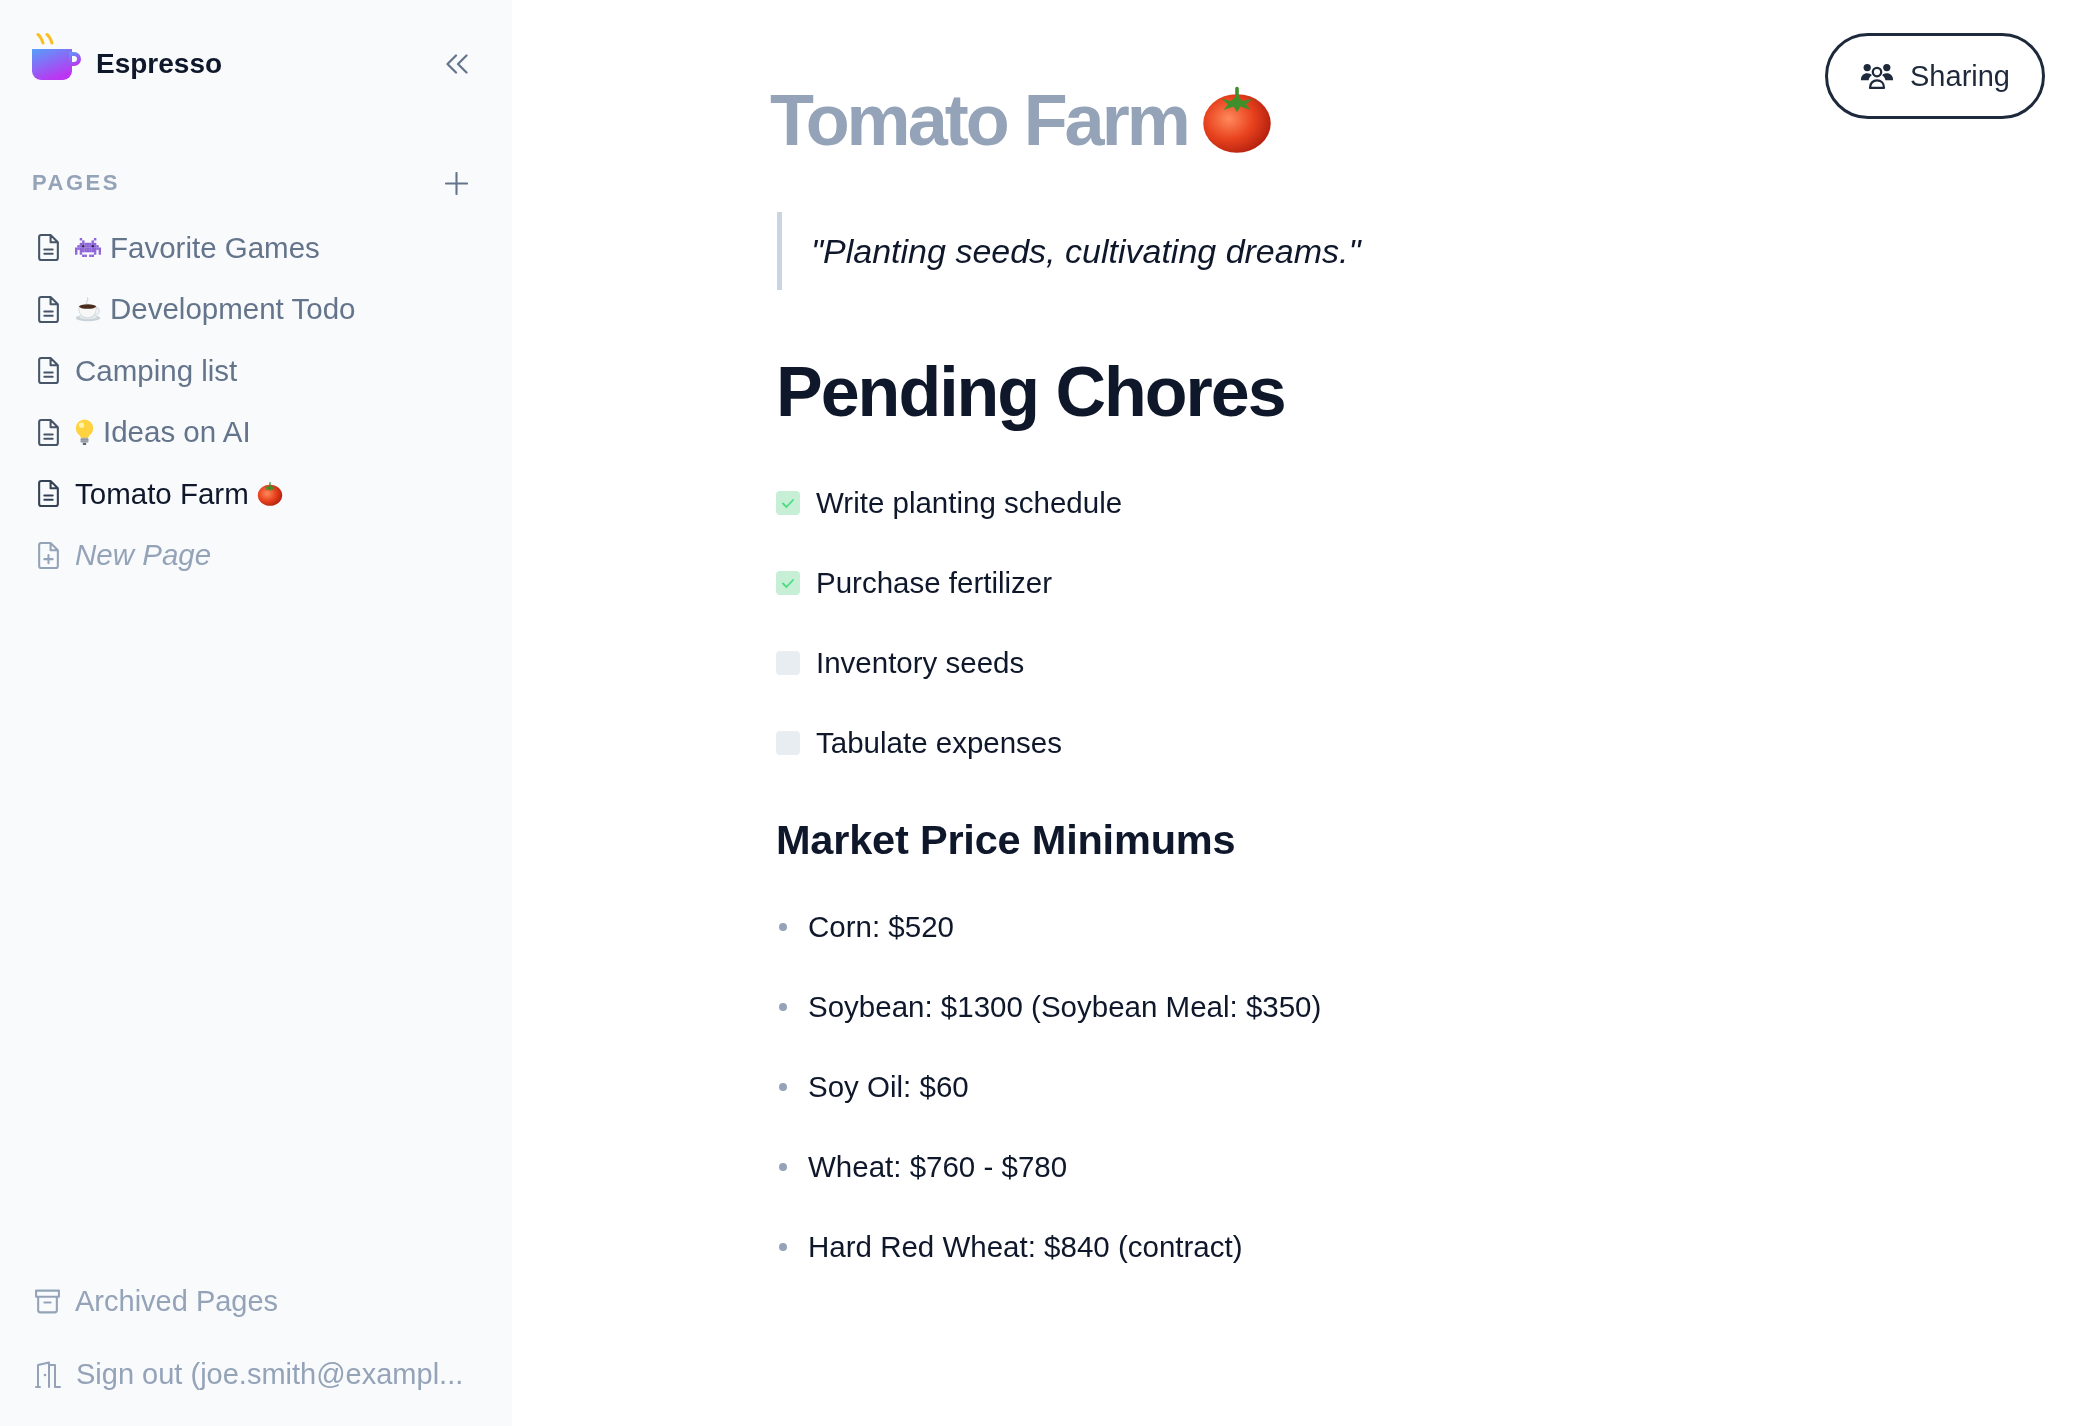 The width and height of the screenshot is (2078, 1426). Describe the element at coordinates (155, 1301) in the screenshot. I see `archived-pages-link: Archived Pages` at that location.